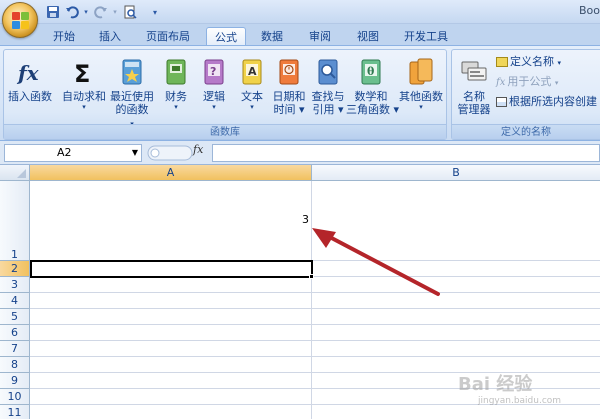 The height and width of the screenshot is (419, 600). Describe the element at coordinates (214, 96) in the screenshot. I see `logical-label: 逻辑` at that location.